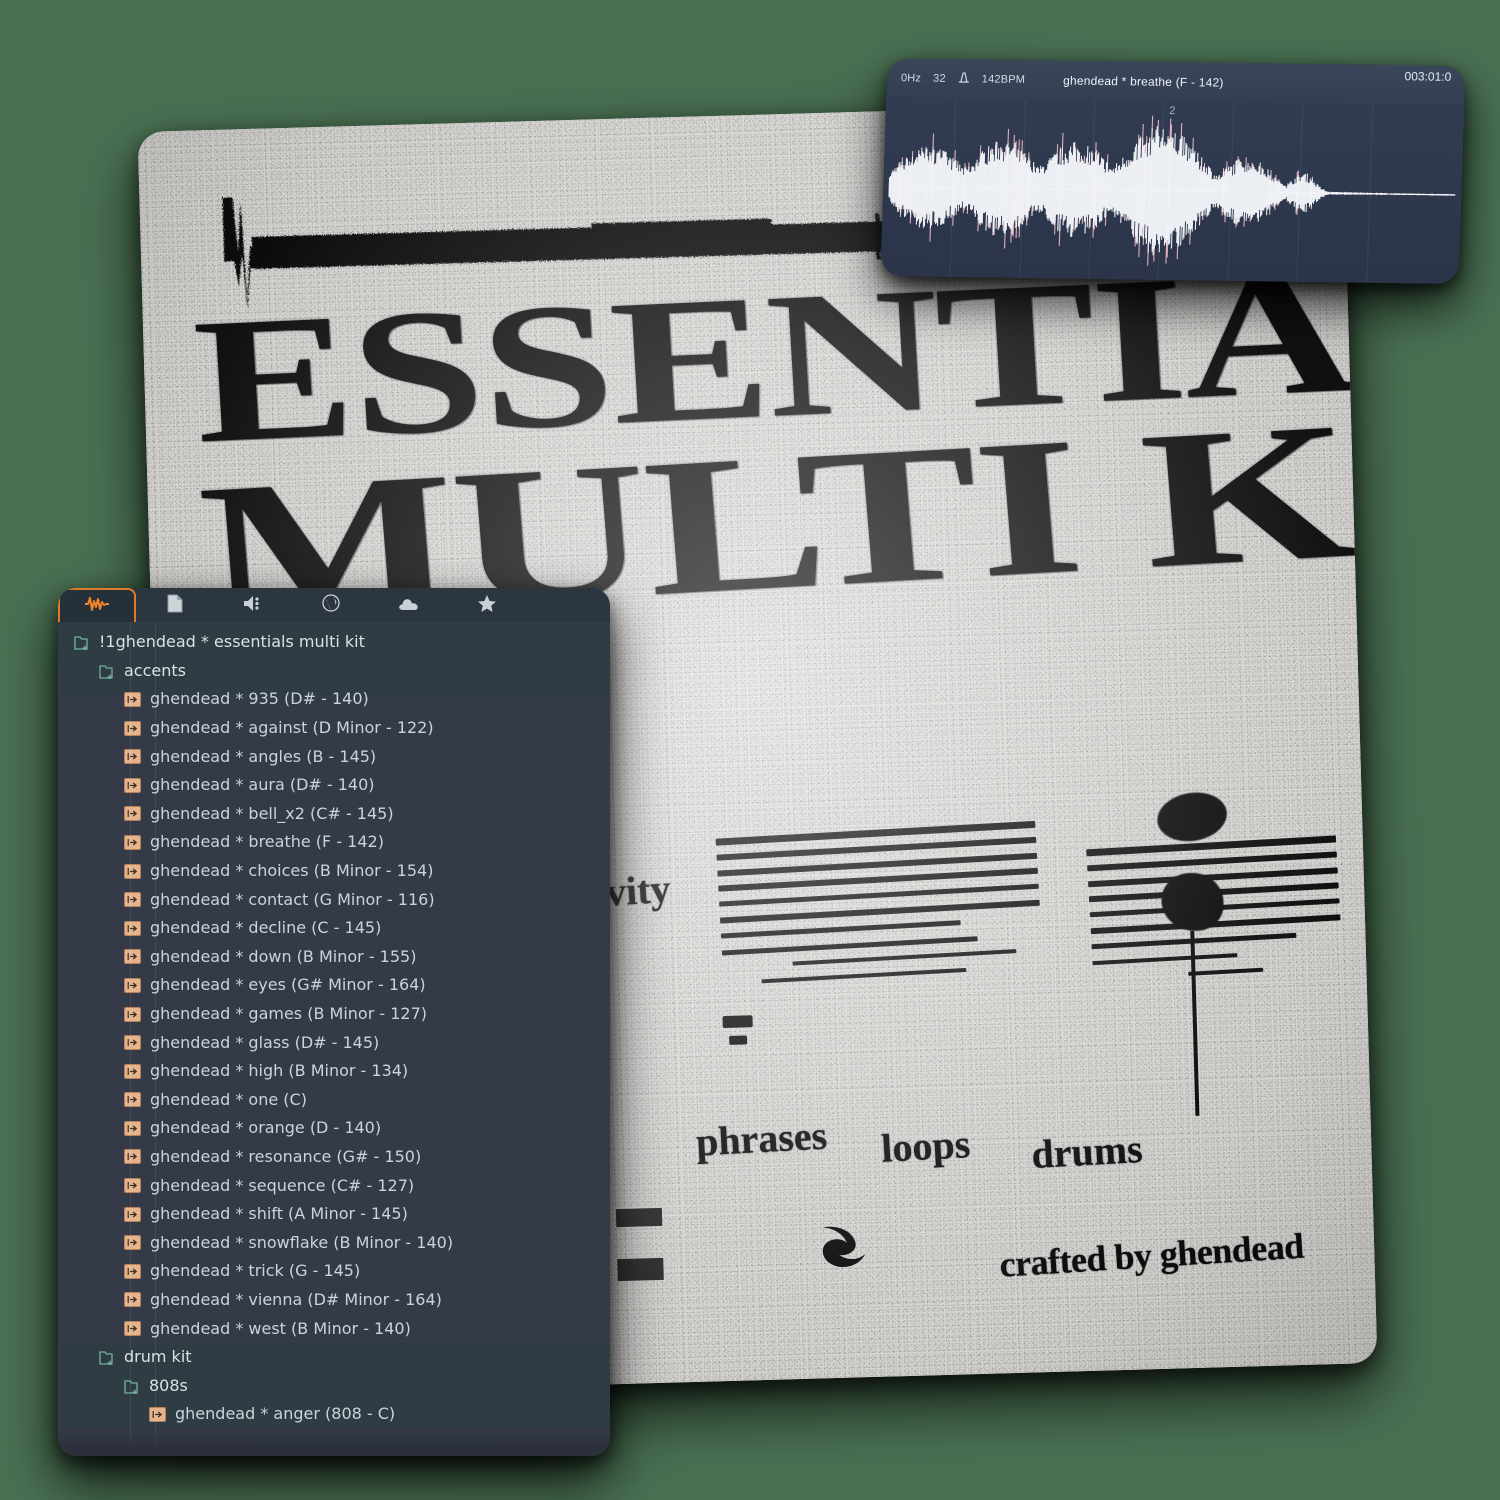 The height and width of the screenshot is (1500, 1500). I want to click on tree-file-row: ghendead * aura (D# - 140), so click(334, 785).